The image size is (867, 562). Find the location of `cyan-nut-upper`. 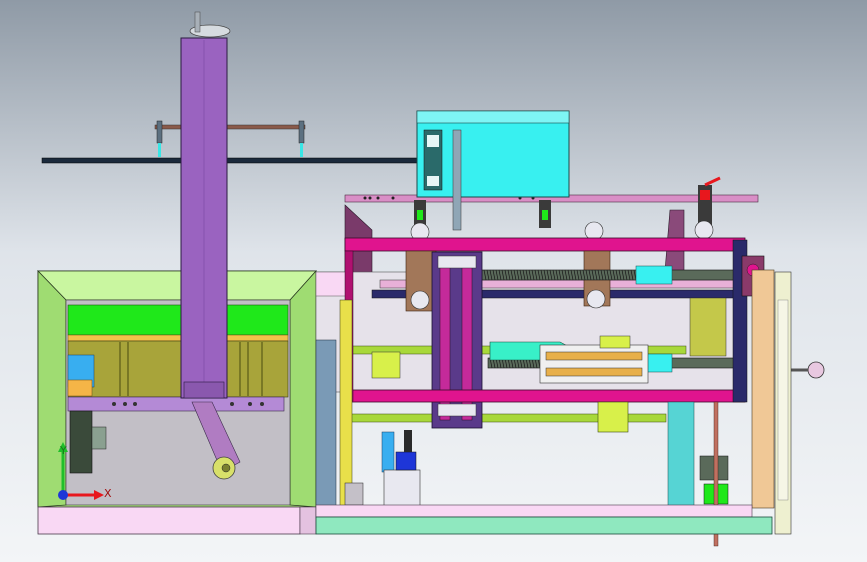

cyan-nut-upper is located at coordinates (654, 275).